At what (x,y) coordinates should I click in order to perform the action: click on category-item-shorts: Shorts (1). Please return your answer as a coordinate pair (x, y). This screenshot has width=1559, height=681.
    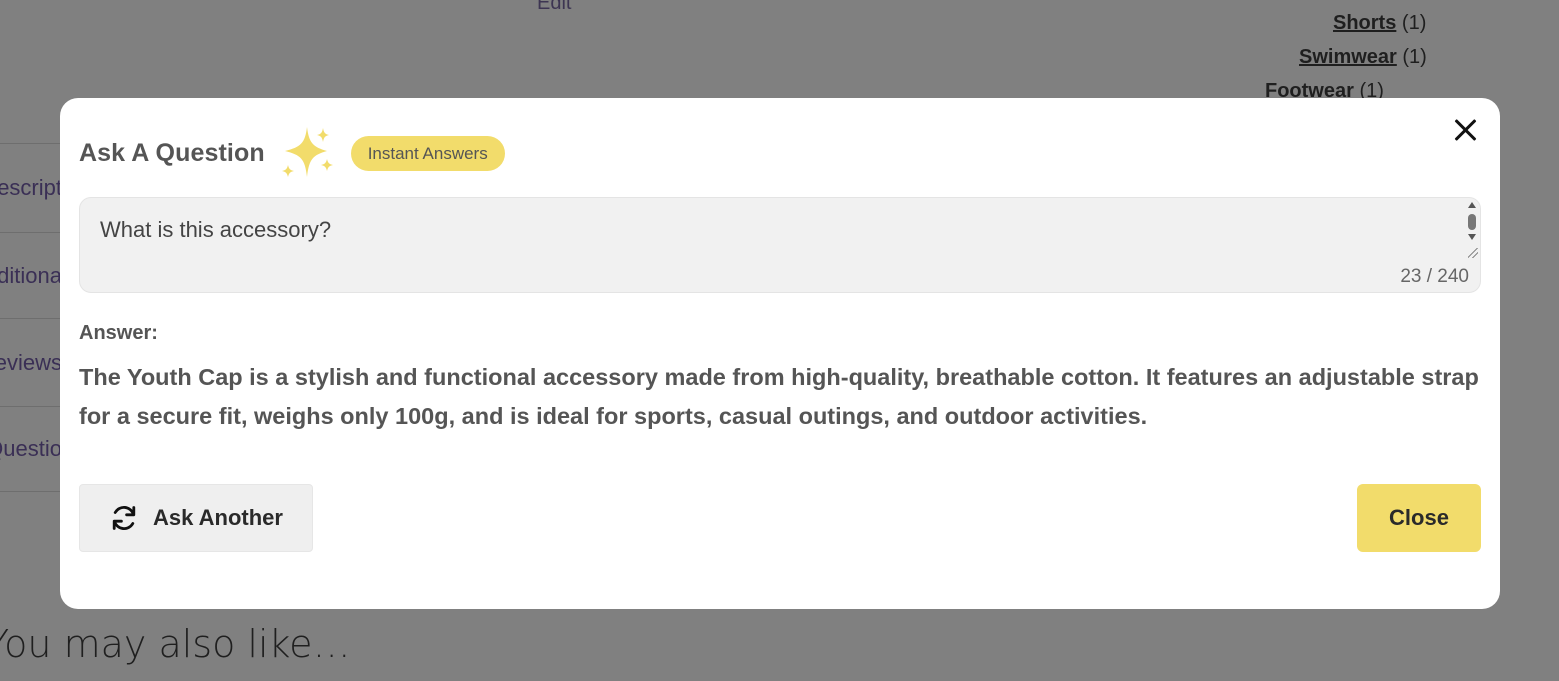
    Looking at the image, I should click on (1379, 23).